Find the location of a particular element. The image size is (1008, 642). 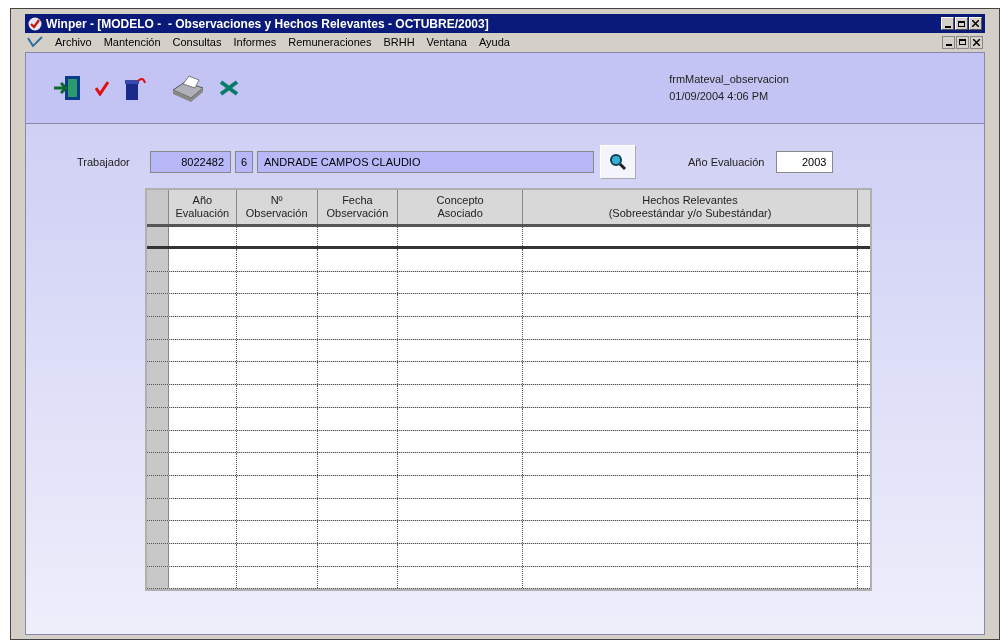

trash-bin-icon is located at coordinates (135, 88).